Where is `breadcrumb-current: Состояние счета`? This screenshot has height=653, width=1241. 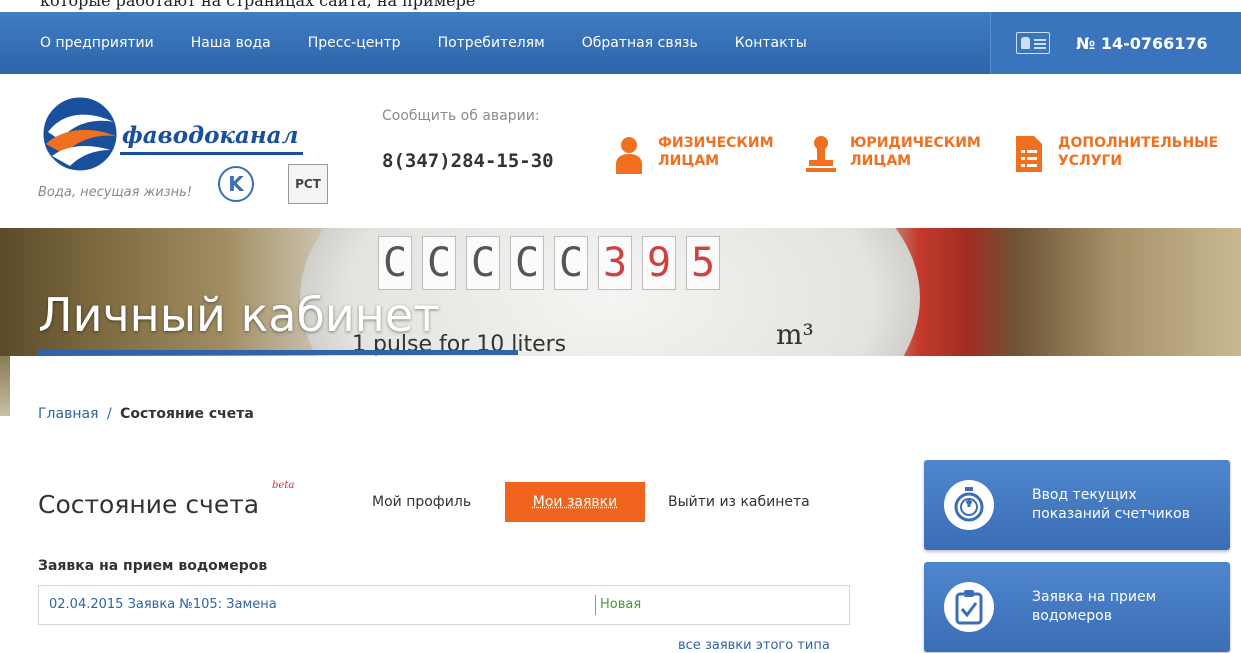
breadcrumb-current: Состояние счета is located at coordinates (187, 414).